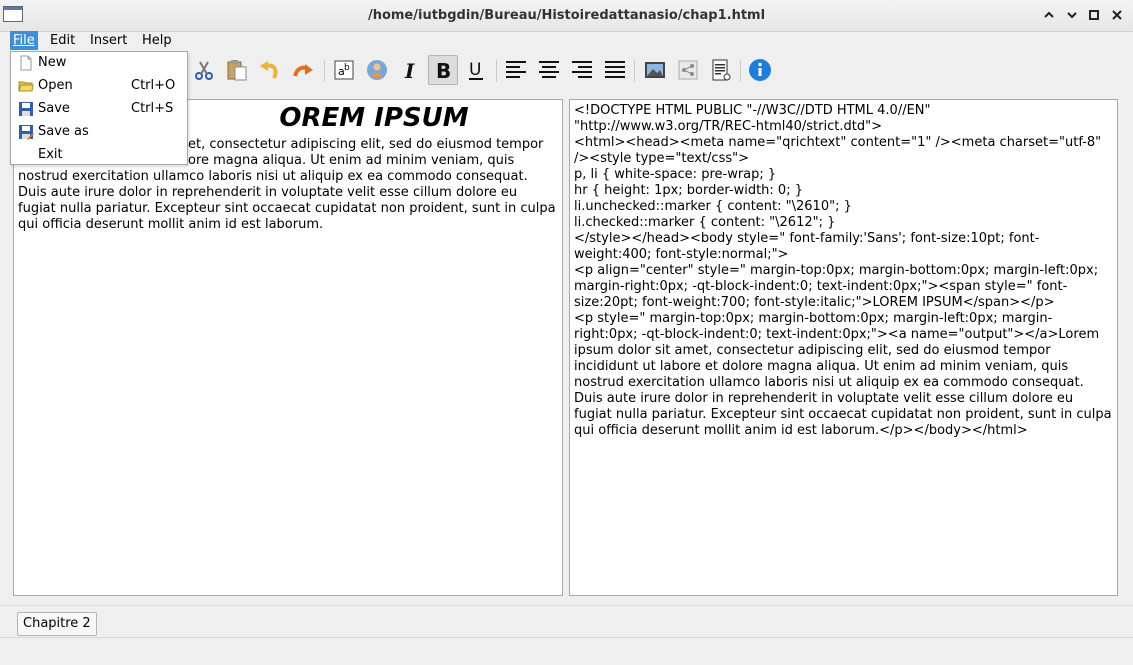 Image resolution: width=1133 pixels, height=665 pixels. I want to click on save-icon, so click(26, 109).